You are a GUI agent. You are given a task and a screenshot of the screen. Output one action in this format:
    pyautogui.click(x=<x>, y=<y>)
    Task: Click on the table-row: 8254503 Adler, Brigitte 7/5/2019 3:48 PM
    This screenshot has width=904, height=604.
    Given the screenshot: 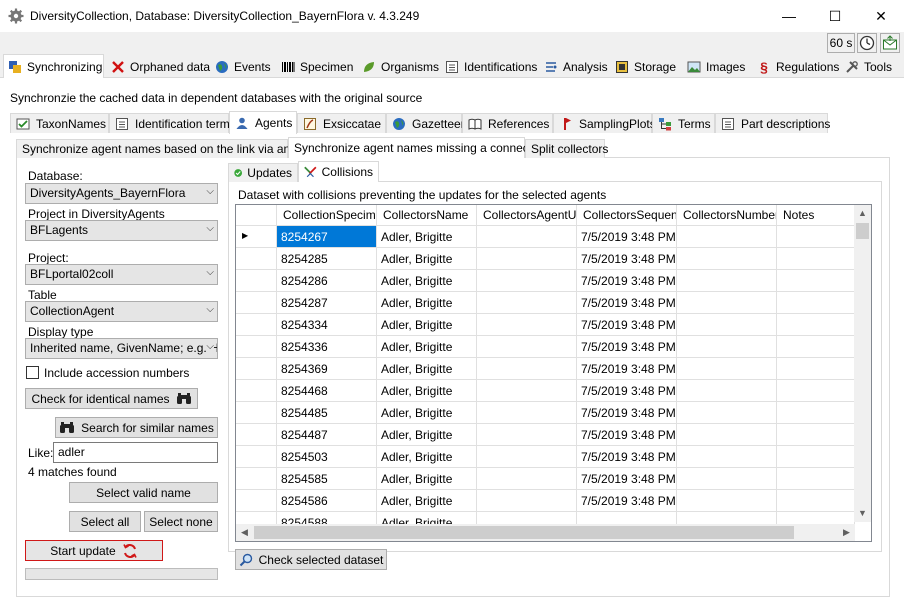 What is the action you would take?
    pyautogui.click(x=545, y=457)
    